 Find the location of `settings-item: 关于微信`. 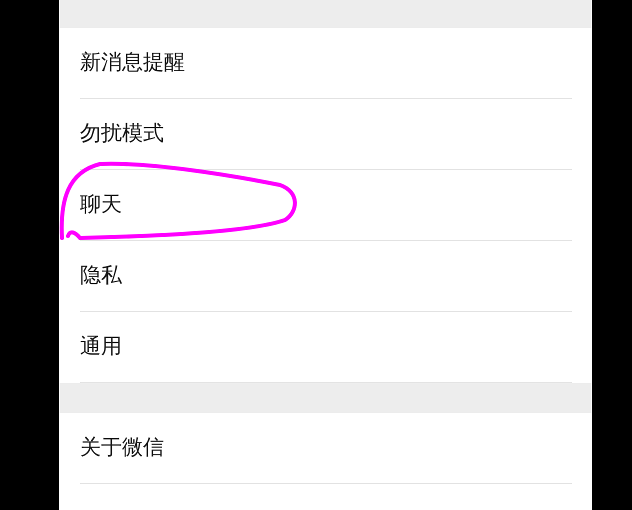

settings-item: 关于微信 is located at coordinates (122, 448).